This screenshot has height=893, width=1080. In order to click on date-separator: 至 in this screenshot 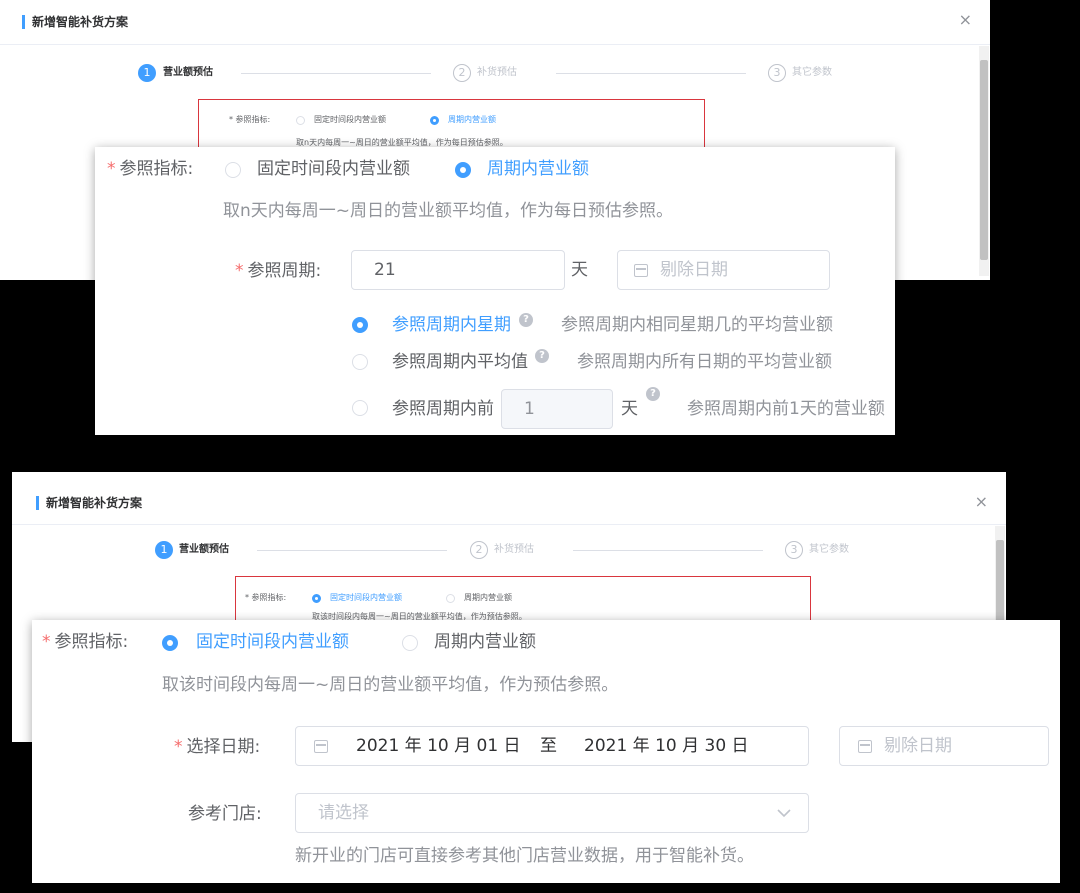, I will do `click(548, 746)`.